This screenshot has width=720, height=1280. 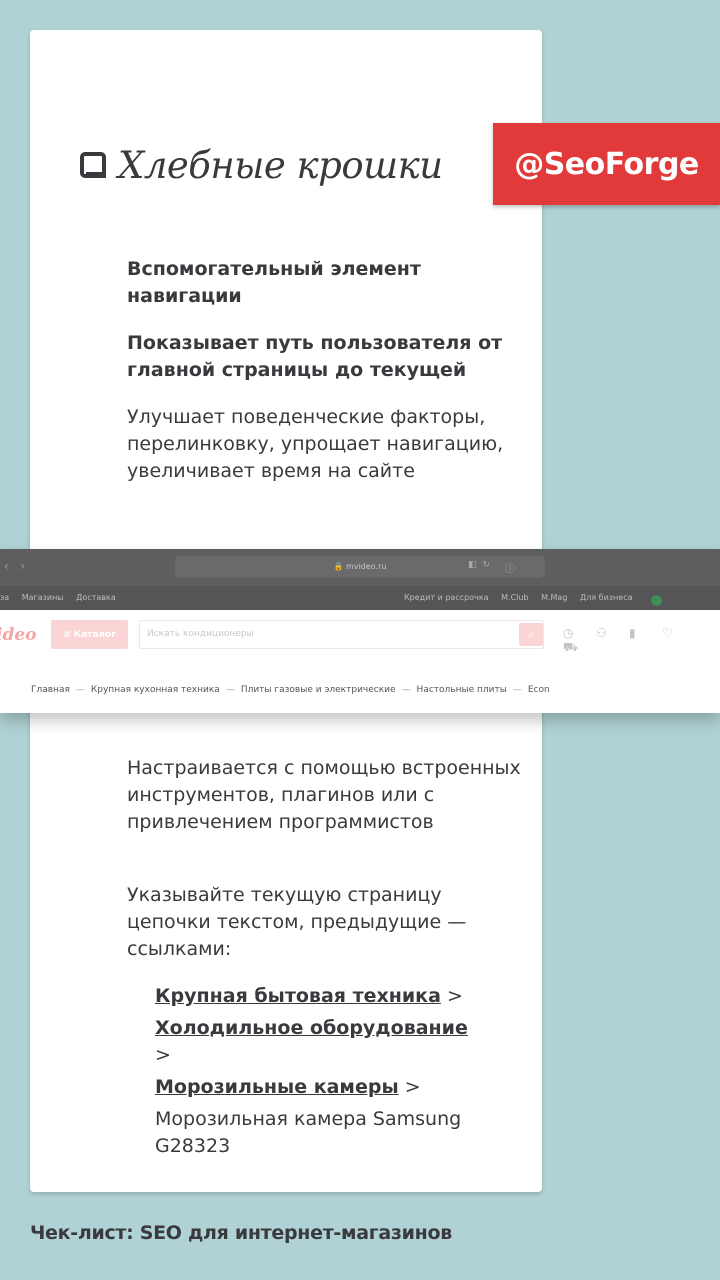 I want to click on title-row: Хлебные крошки, so click(x=261, y=165).